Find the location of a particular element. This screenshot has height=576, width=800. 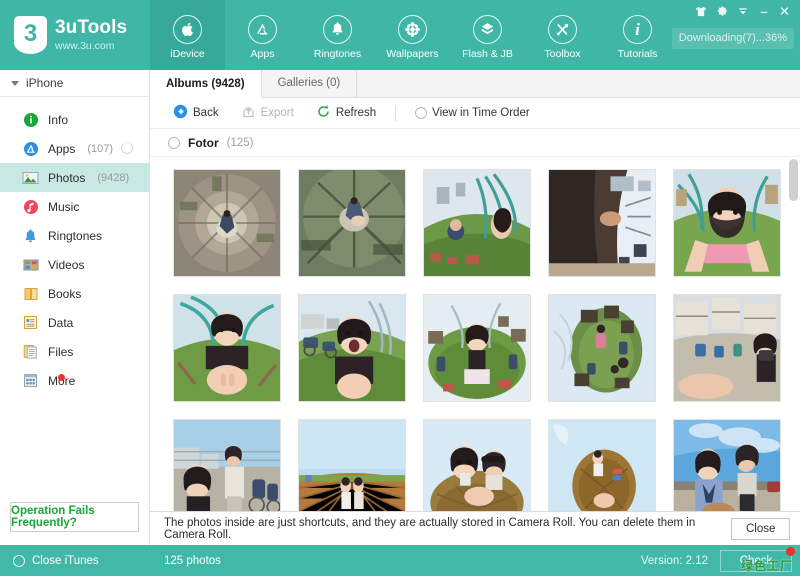

notification-dot is located at coordinates (61, 377).